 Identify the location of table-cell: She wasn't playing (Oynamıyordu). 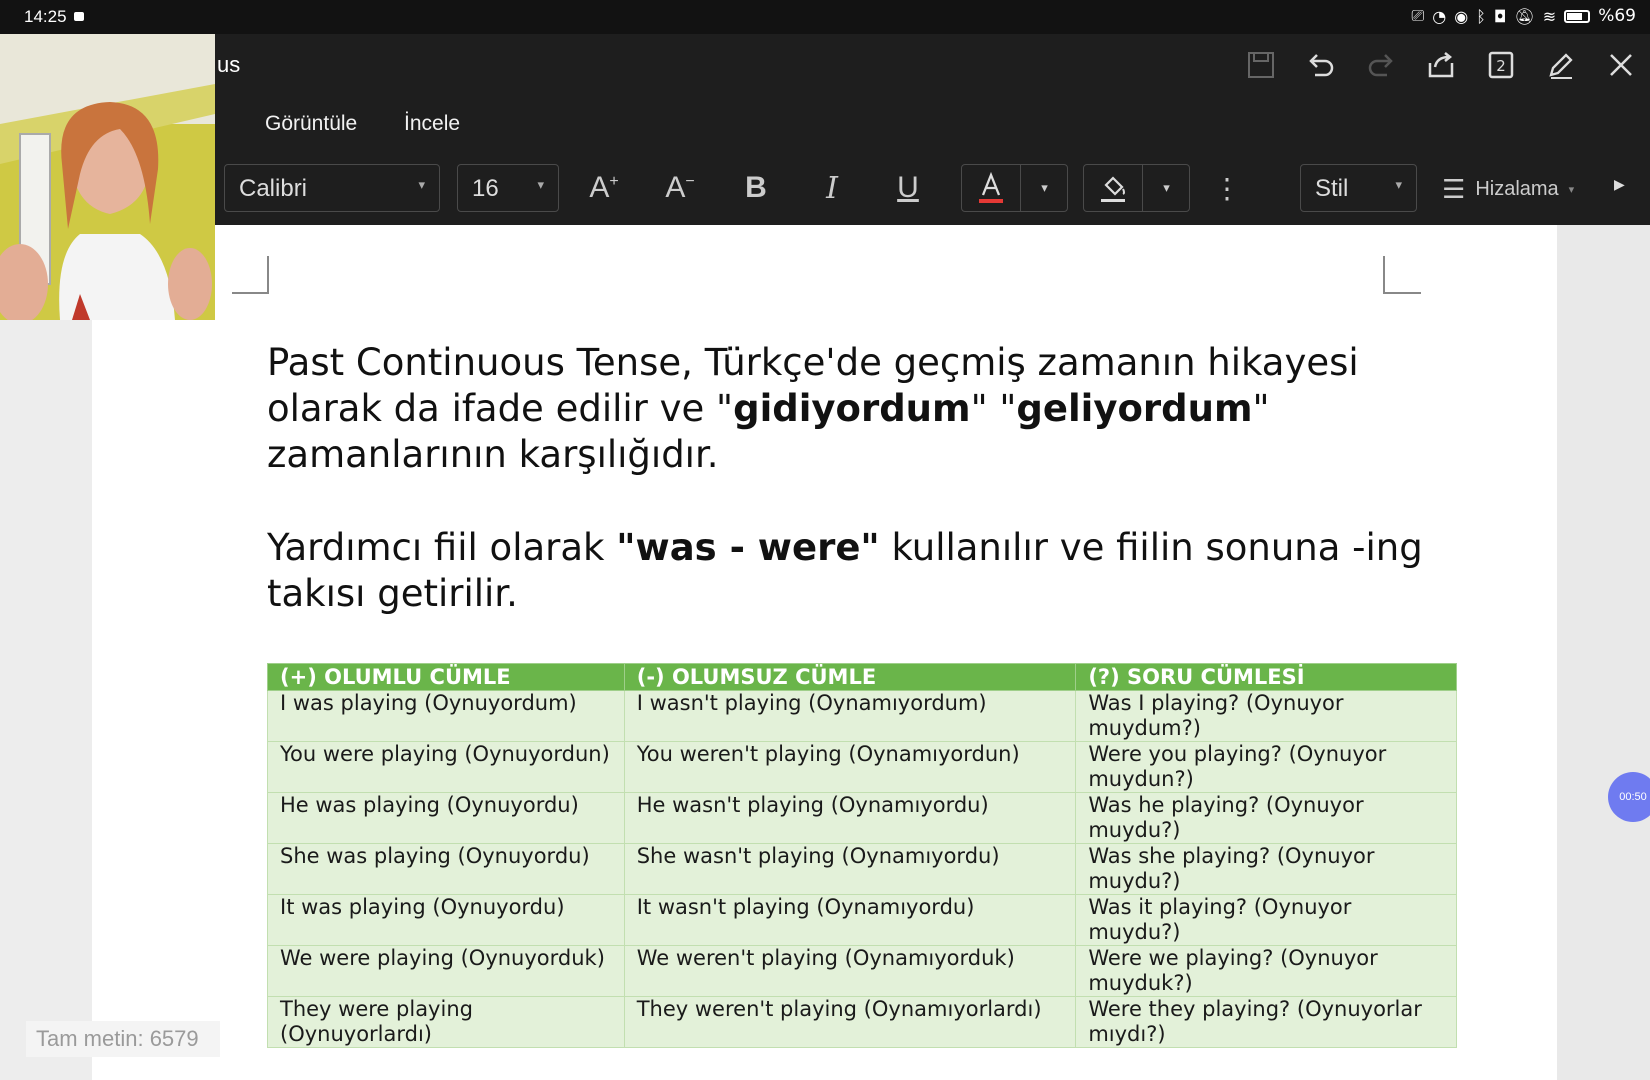
(850, 869).